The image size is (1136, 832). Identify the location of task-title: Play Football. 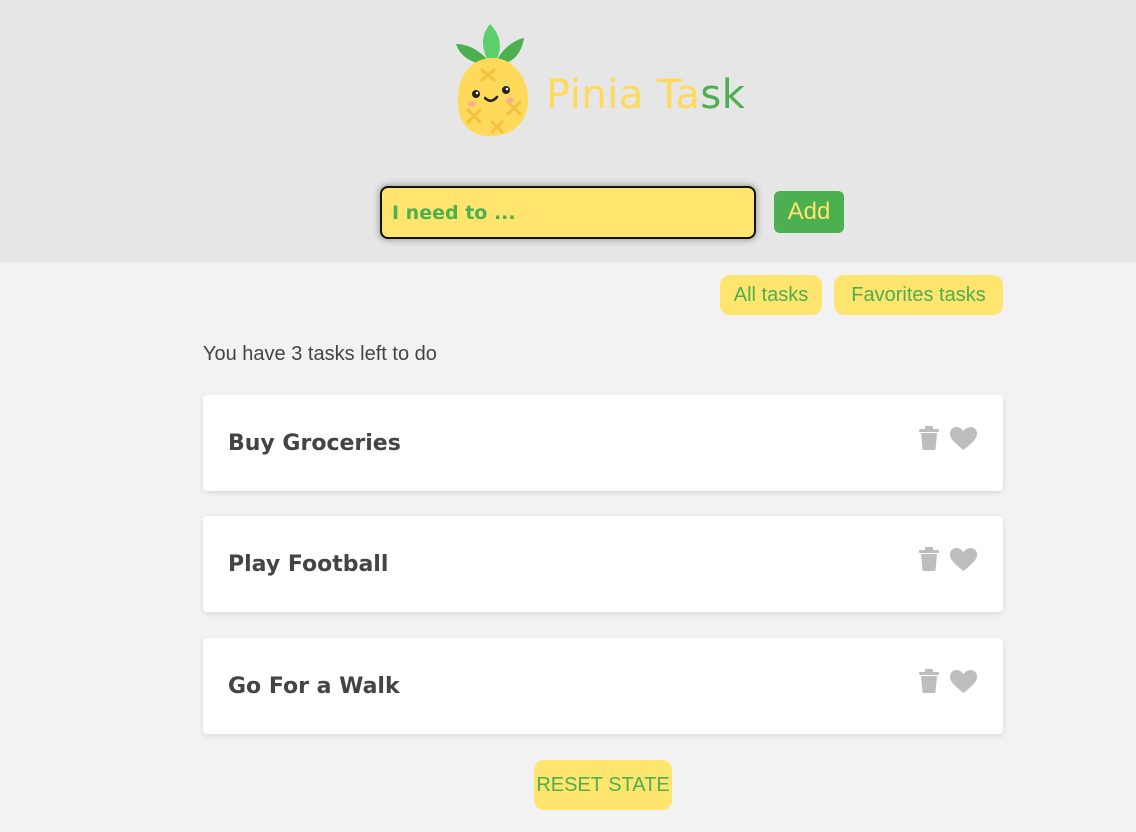
(308, 564).